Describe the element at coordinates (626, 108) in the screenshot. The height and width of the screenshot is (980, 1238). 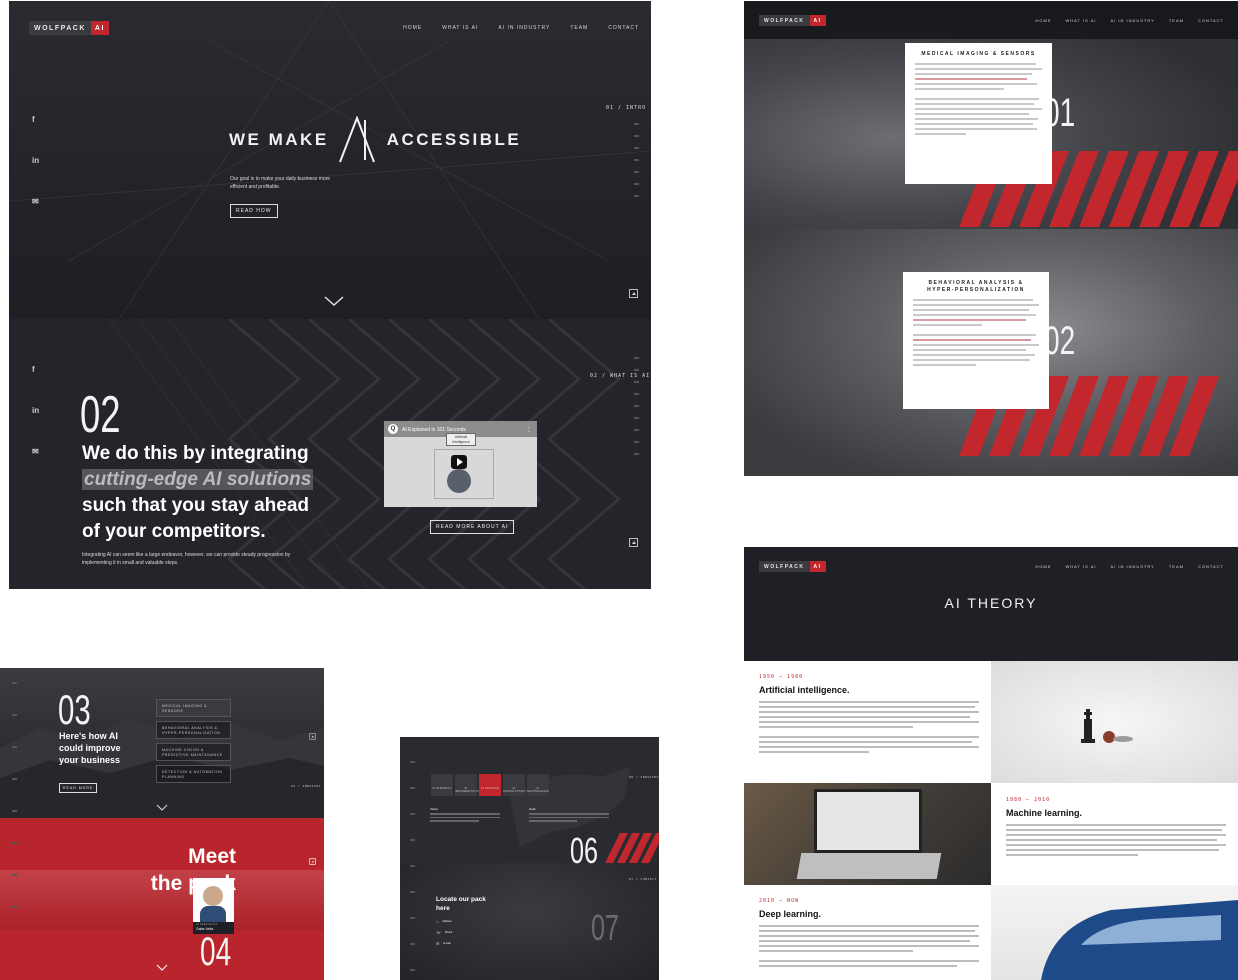
I see `section-label-intro: 01 / INTRO` at that location.